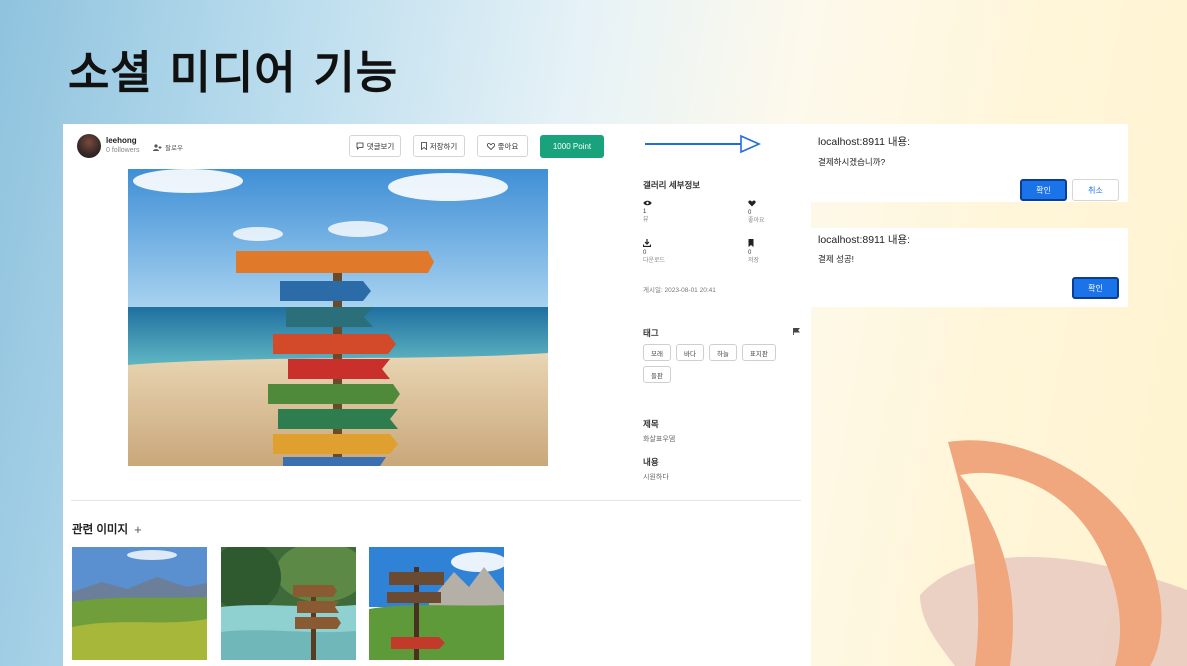  What do you see at coordinates (672, 185) in the screenshot?
I see `details-heading: 갤러리 세부정보` at bounding box center [672, 185].